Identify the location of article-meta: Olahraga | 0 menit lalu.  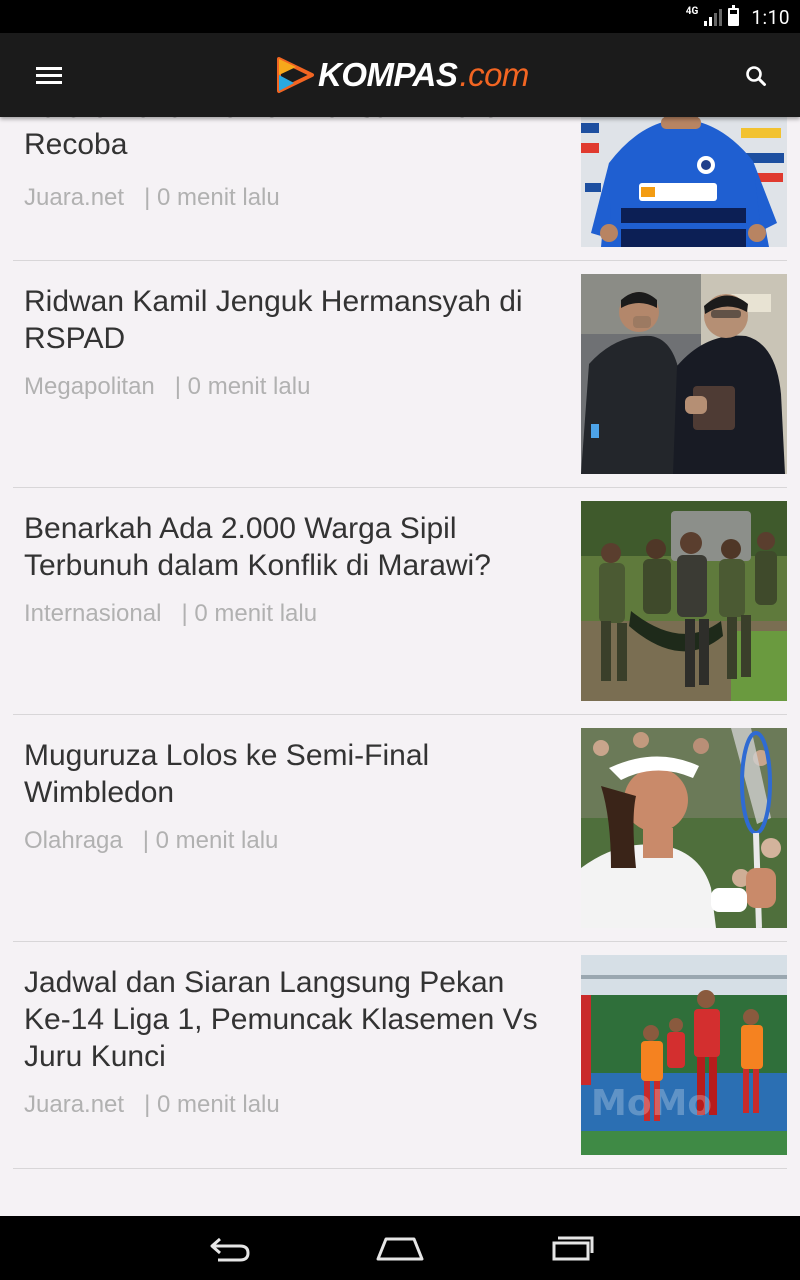
(151, 841).